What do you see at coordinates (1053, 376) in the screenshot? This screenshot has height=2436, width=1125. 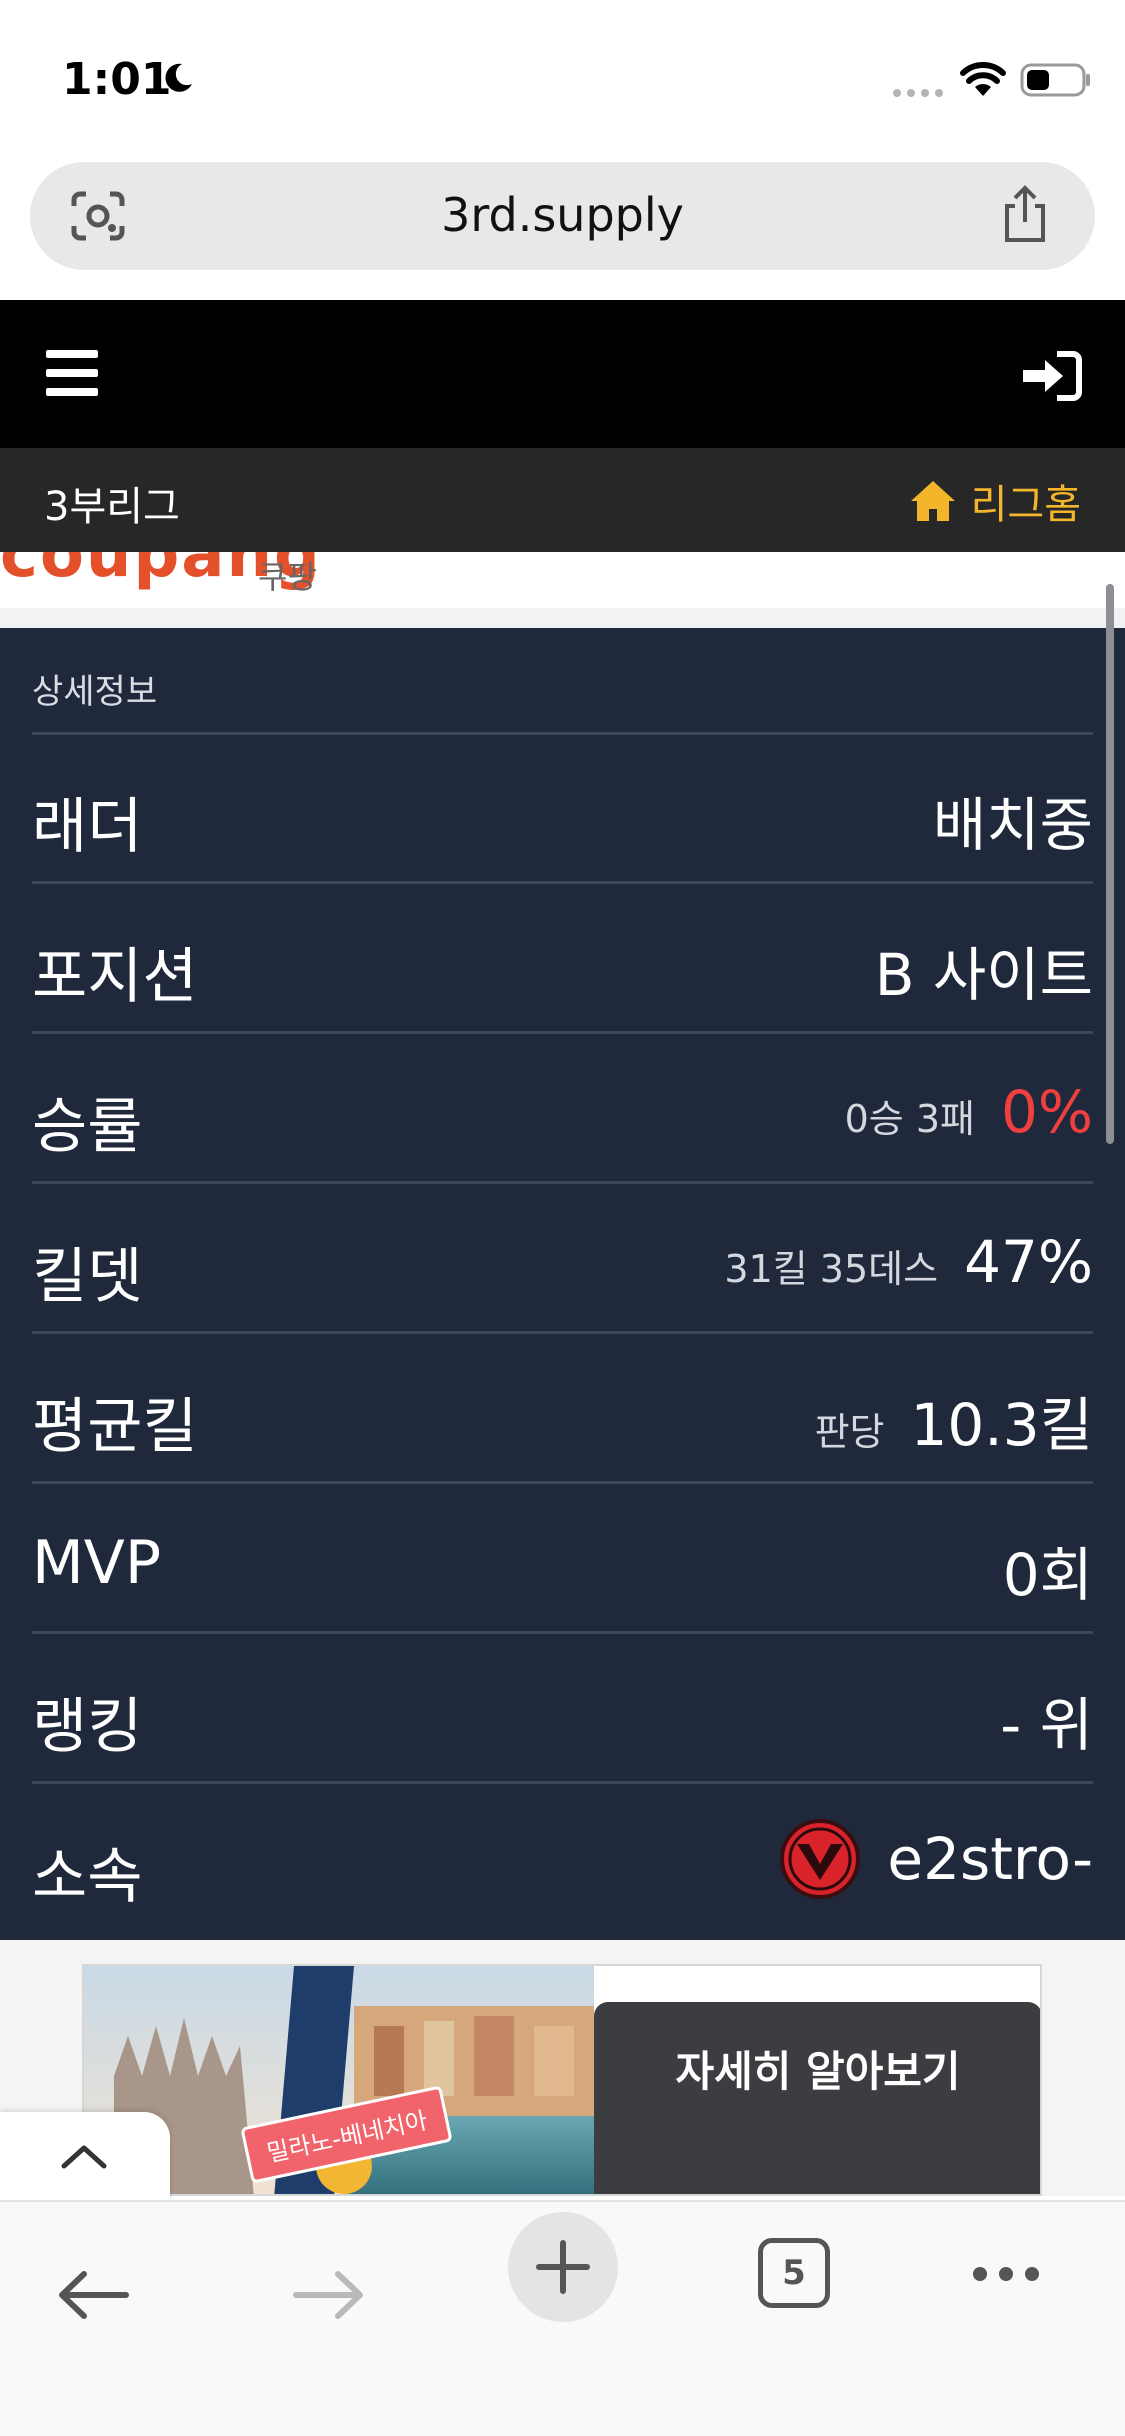 I see `login-icon` at bounding box center [1053, 376].